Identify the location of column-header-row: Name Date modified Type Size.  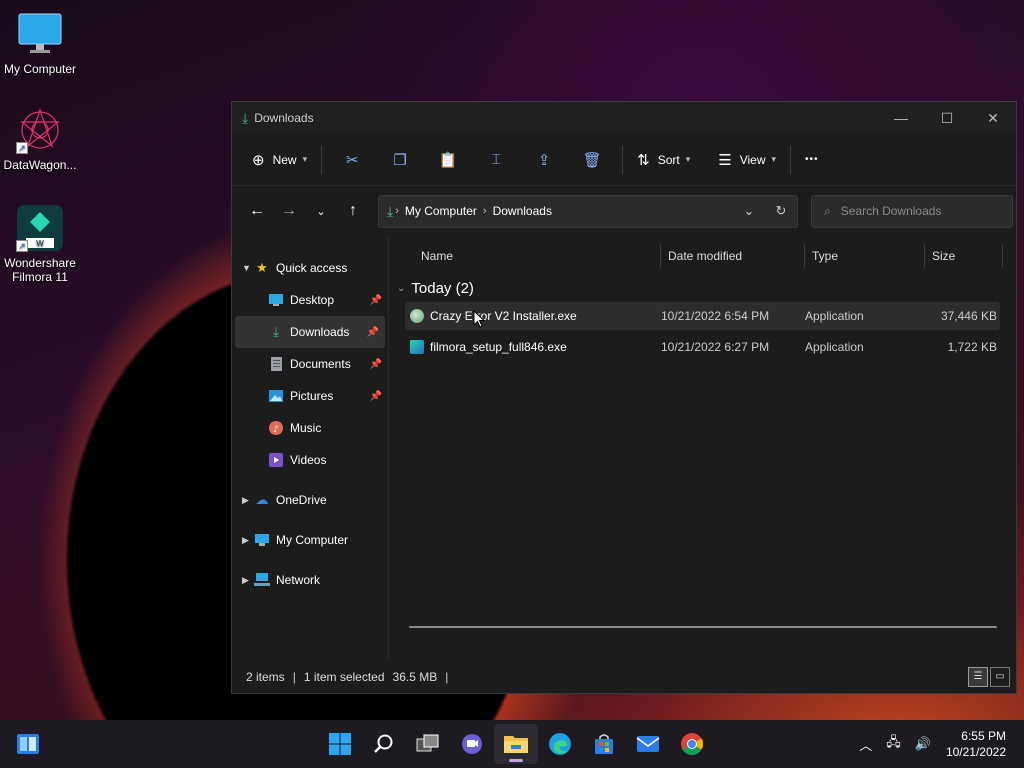
(702, 256).